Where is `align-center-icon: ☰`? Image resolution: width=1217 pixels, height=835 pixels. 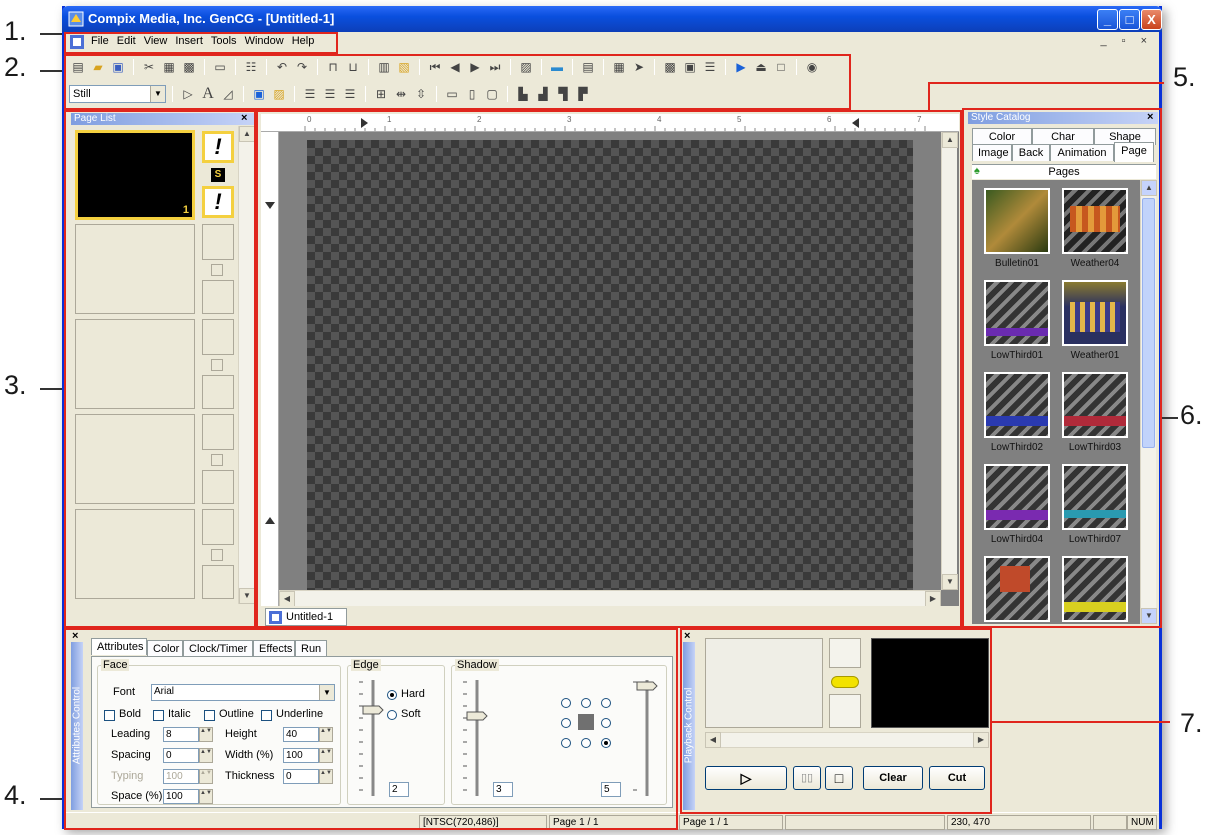
align-center-icon: ☰ is located at coordinates (330, 94).